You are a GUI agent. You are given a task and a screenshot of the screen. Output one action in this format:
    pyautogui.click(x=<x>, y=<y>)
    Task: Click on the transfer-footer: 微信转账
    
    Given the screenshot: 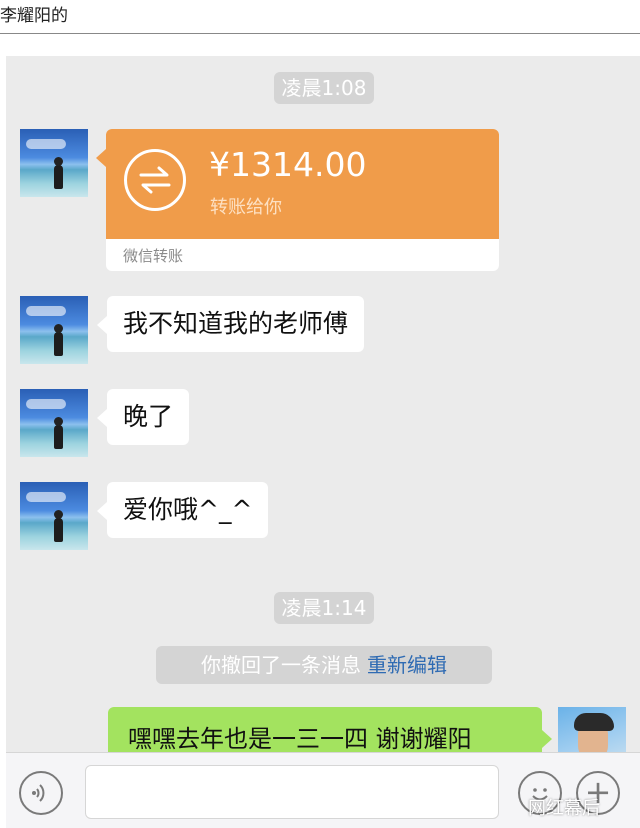 What is the action you would take?
    pyautogui.click(x=153, y=256)
    